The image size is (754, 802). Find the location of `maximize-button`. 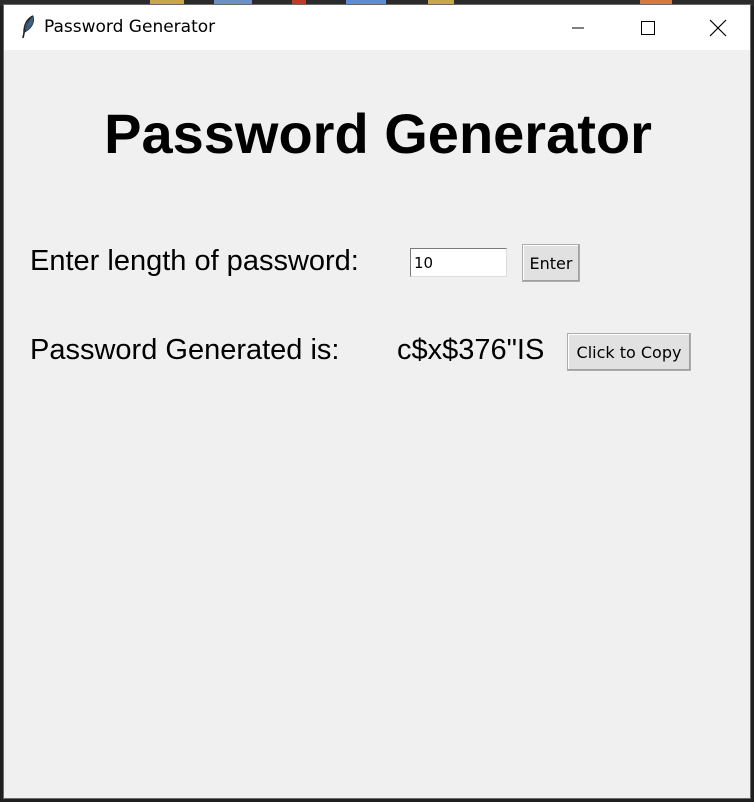

maximize-button is located at coordinates (648, 27).